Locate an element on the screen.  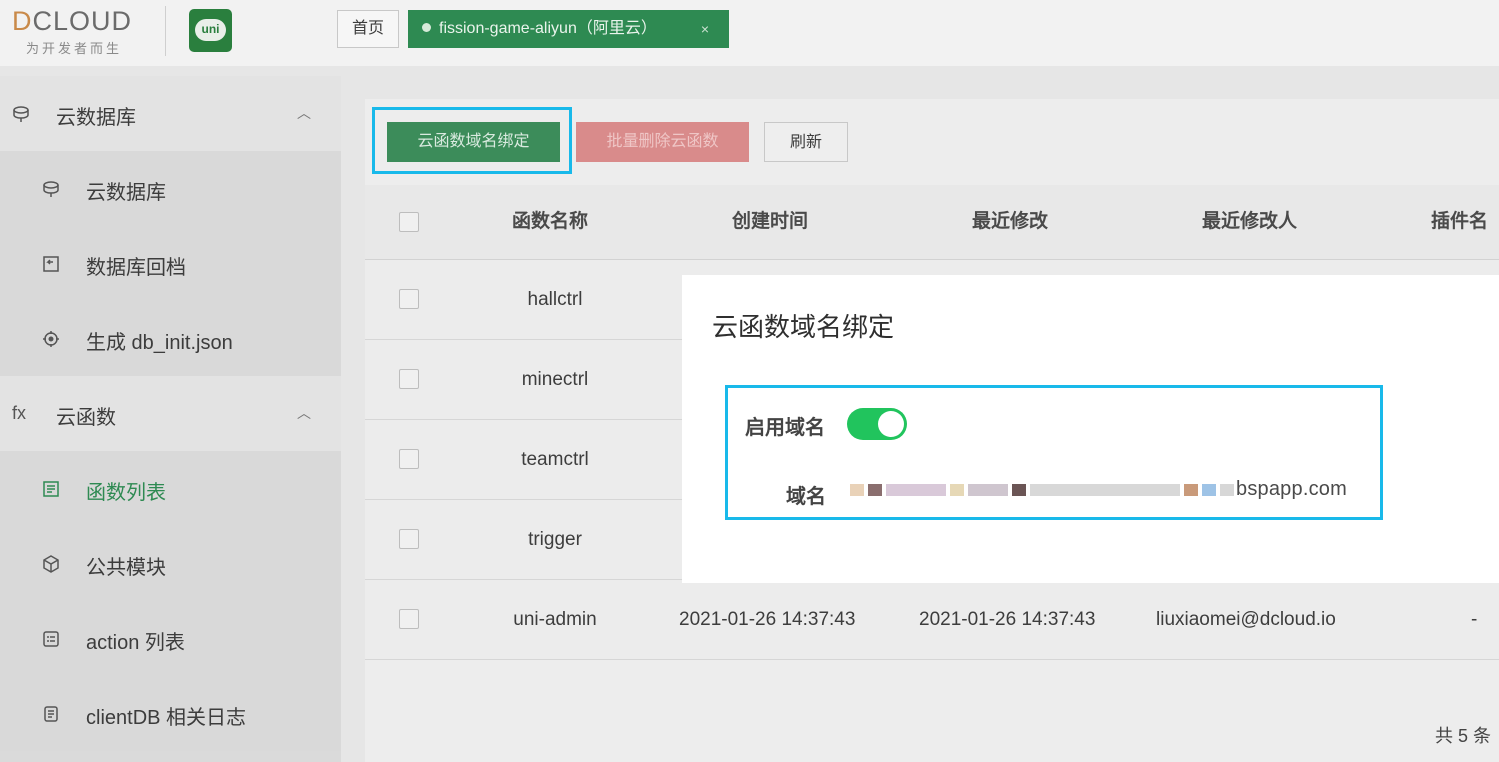
enable-domain-label: 启用域名 is located at coordinates (785, 428).